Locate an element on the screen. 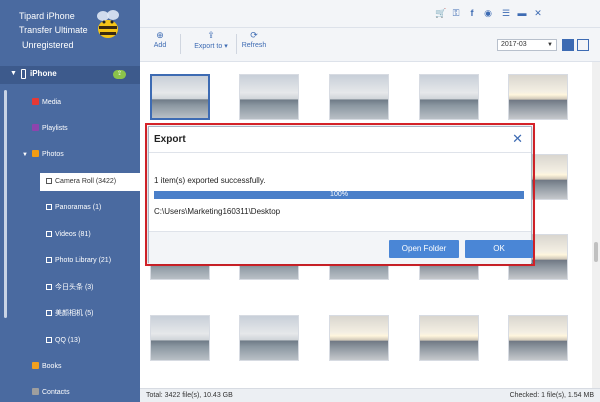  menu-icon: ☰ is located at coordinates (506, 13).